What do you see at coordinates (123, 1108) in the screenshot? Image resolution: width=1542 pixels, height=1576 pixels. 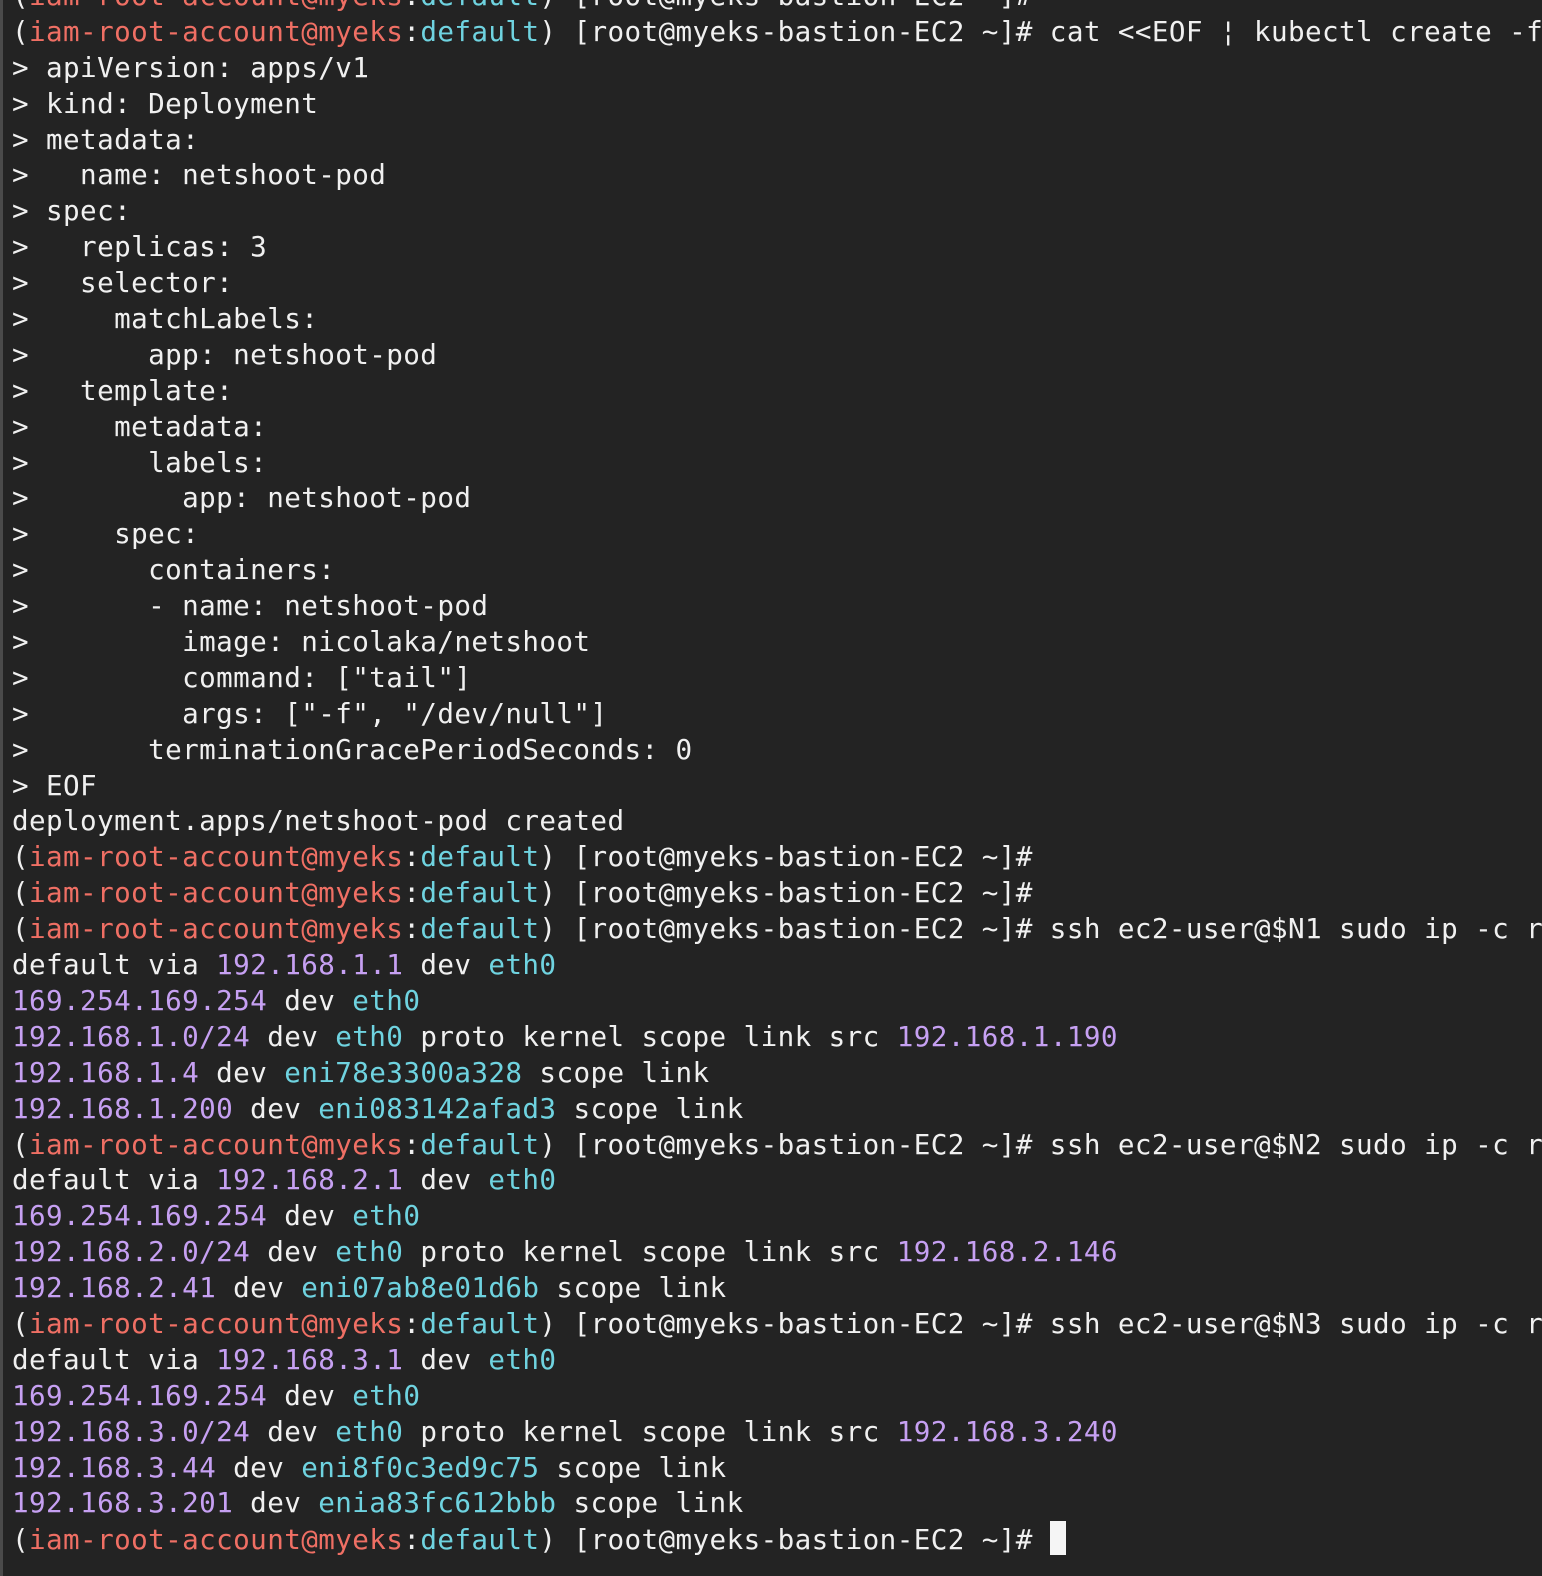 I see `ip-address: 192.168.1.200` at bounding box center [123, 1108].